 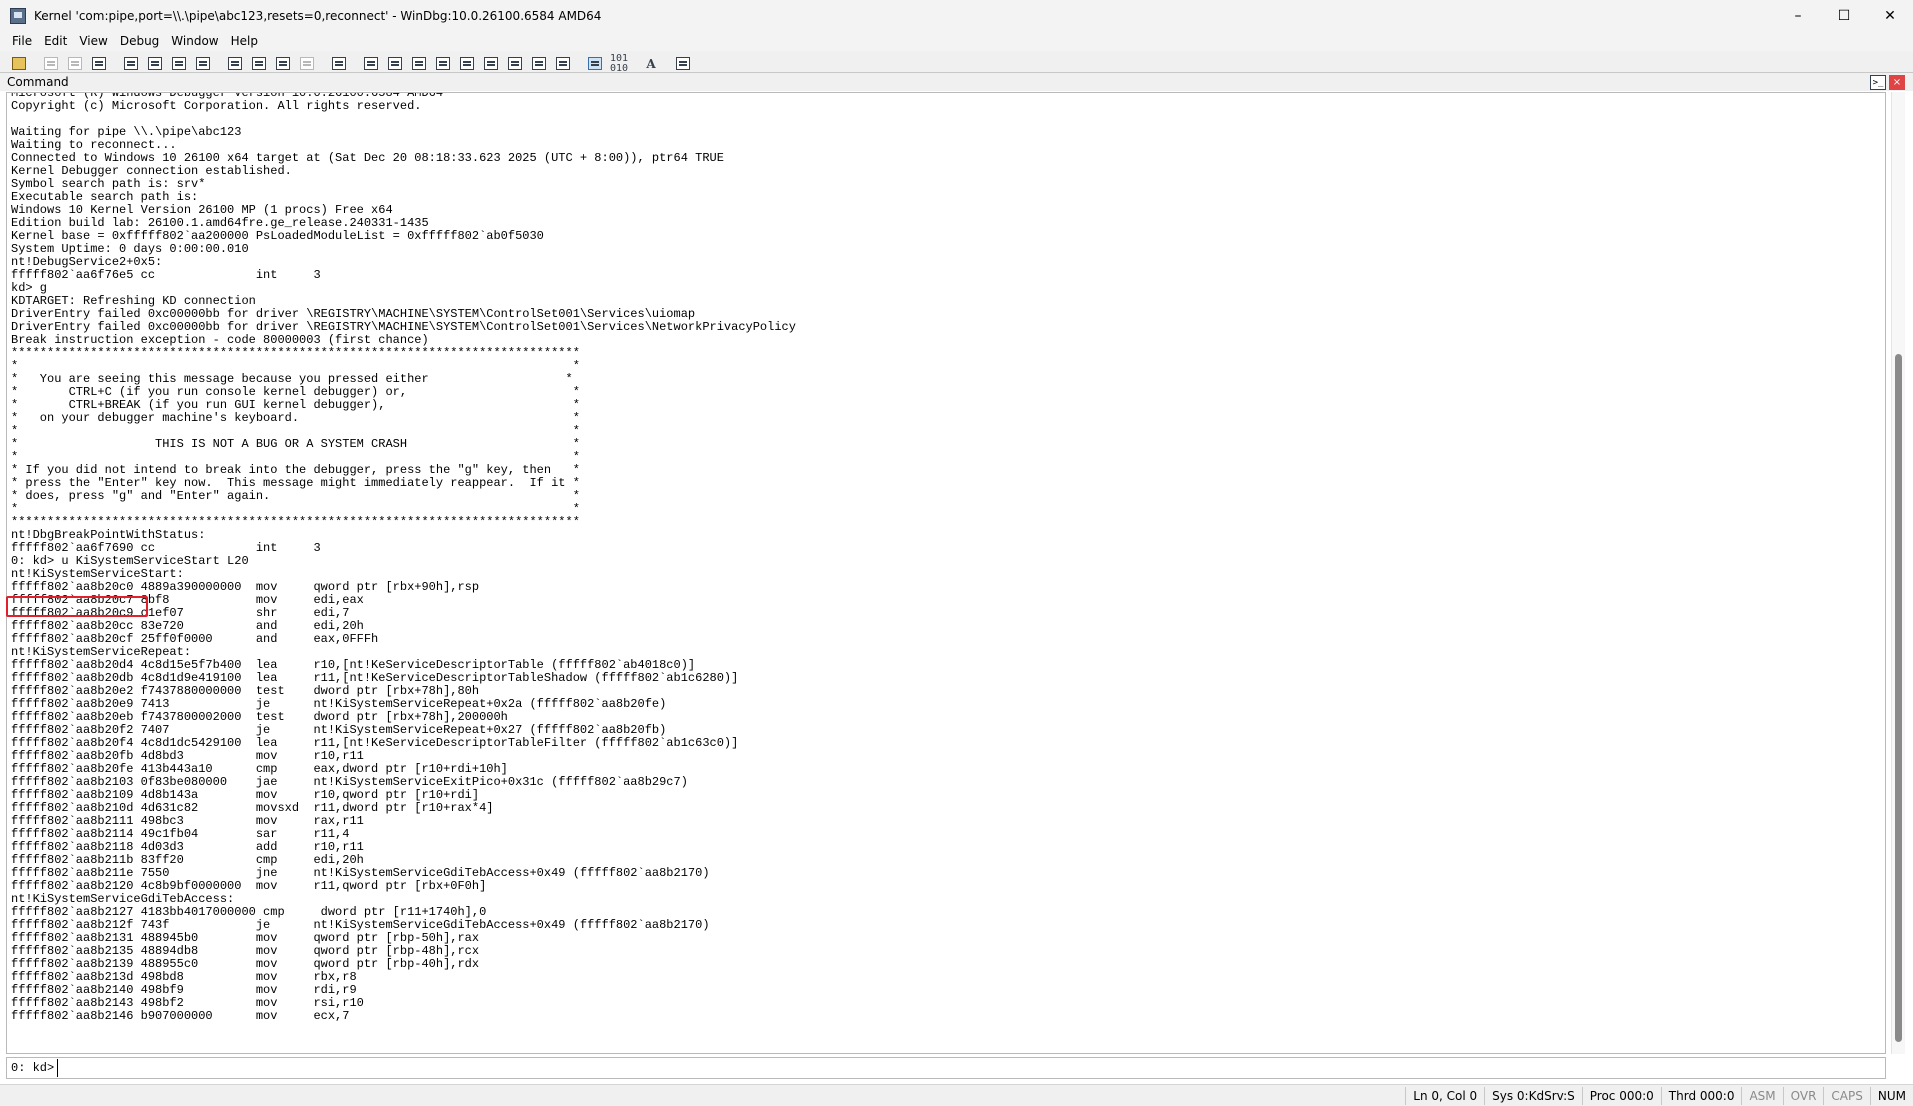 What do you see at coordinates (1621, 1095) in the screenshot?
I see `status-proc: Proc 000:0` at bounding box center [1621, 1095].